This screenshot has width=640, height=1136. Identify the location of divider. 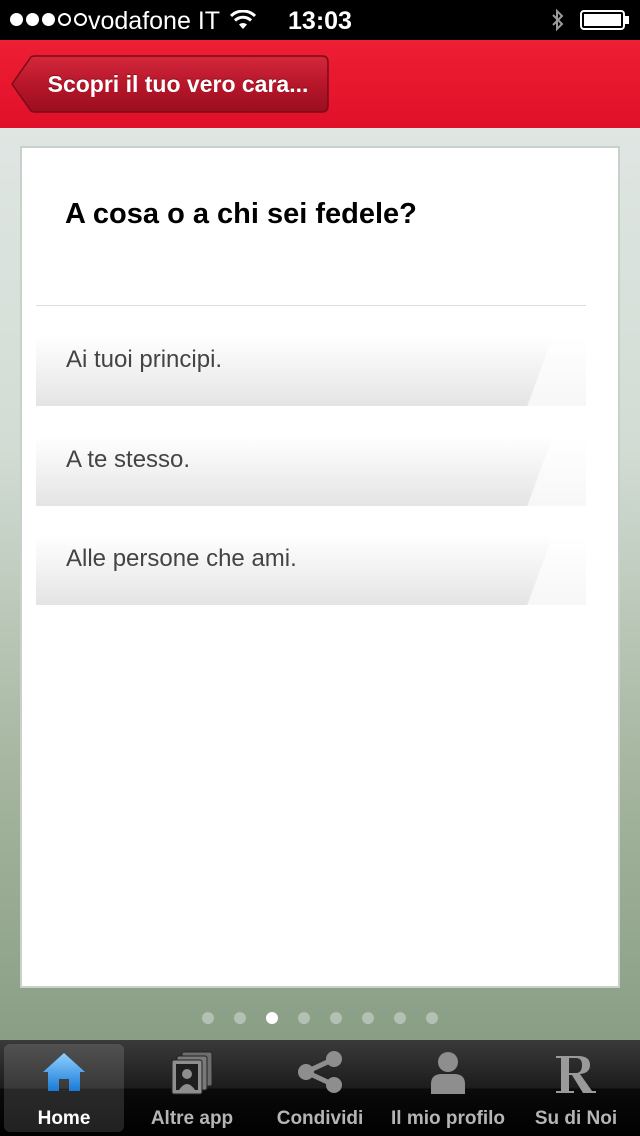
(311, 305).